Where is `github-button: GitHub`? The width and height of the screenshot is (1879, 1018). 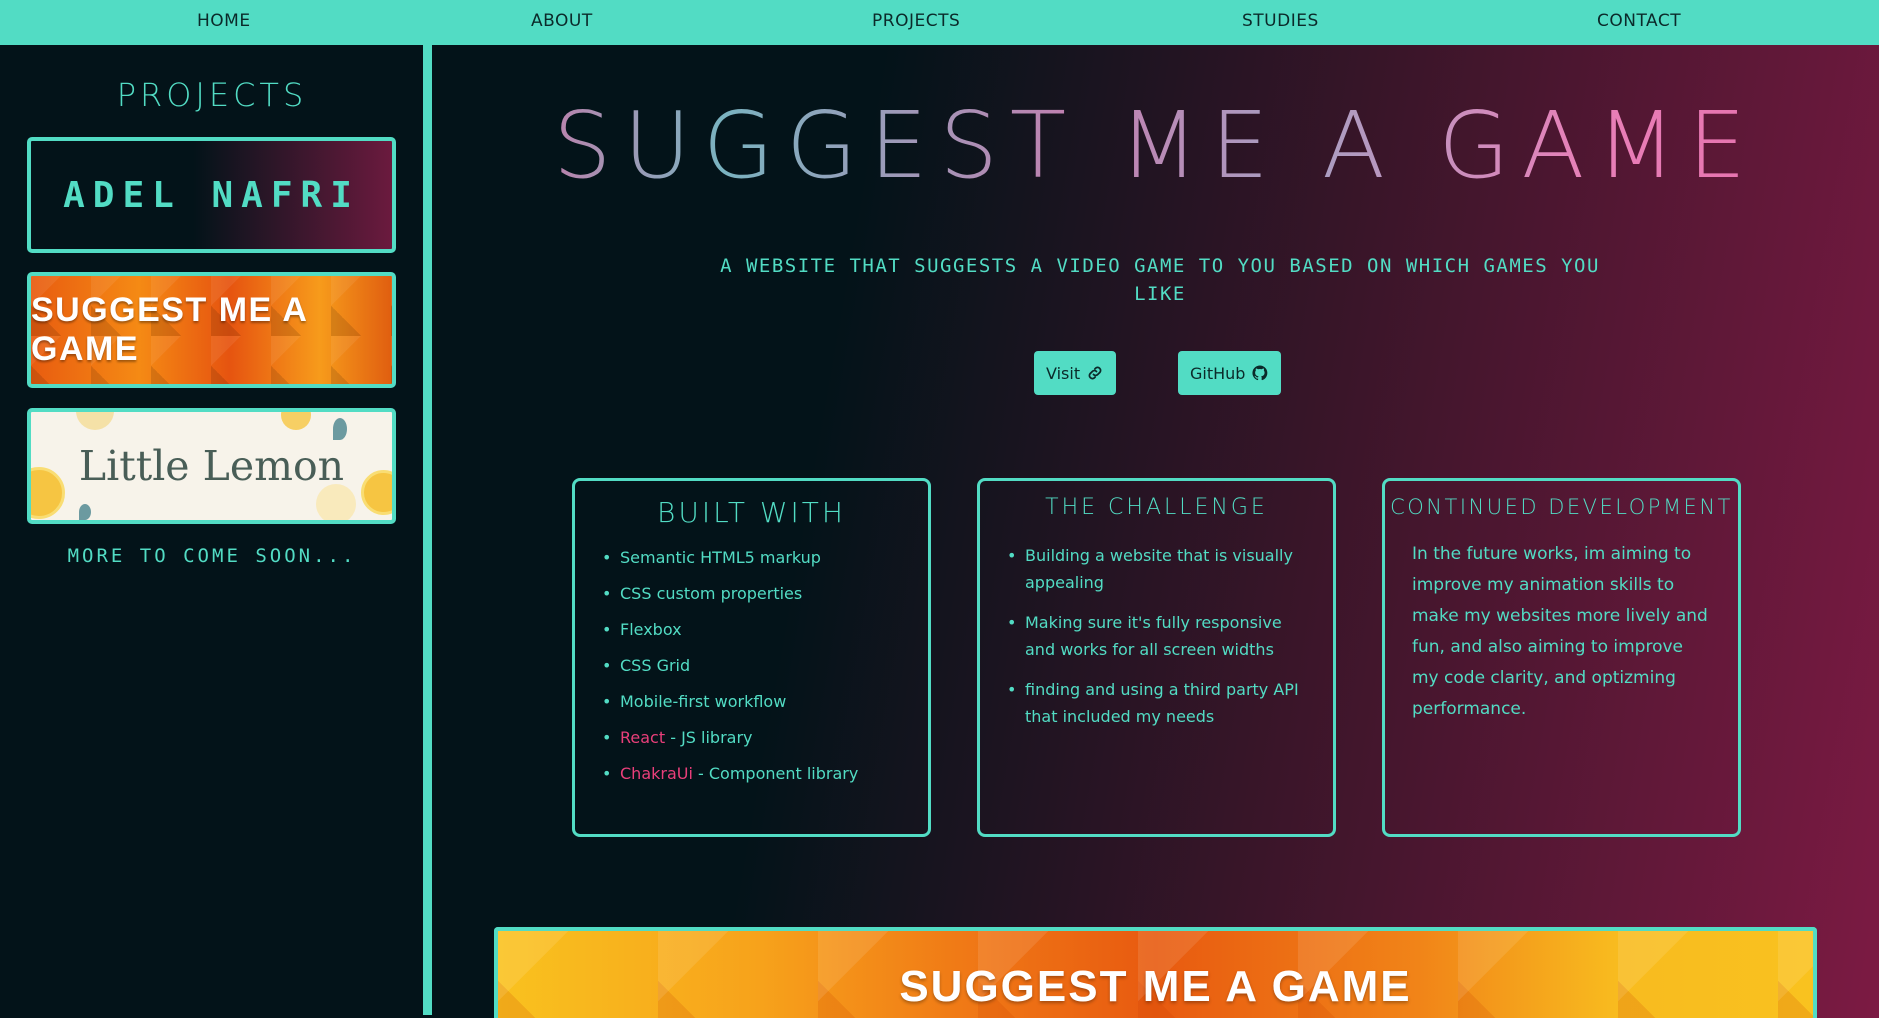 github-button: GitHub is located at coordinates (1230, 373).